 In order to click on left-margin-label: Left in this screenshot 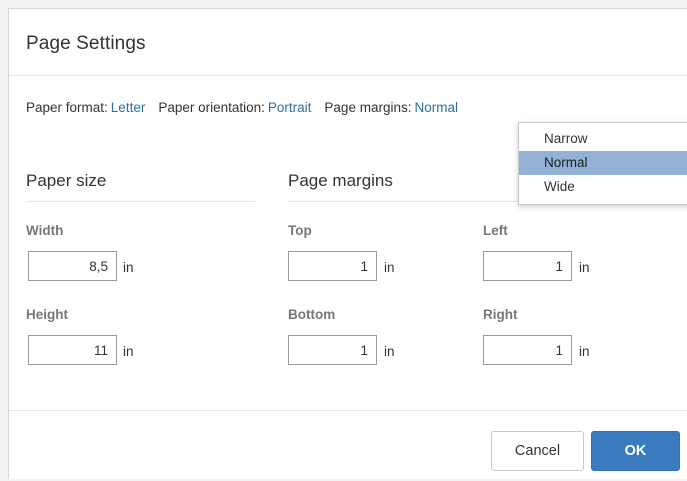, I will do `click(495, 230)`.